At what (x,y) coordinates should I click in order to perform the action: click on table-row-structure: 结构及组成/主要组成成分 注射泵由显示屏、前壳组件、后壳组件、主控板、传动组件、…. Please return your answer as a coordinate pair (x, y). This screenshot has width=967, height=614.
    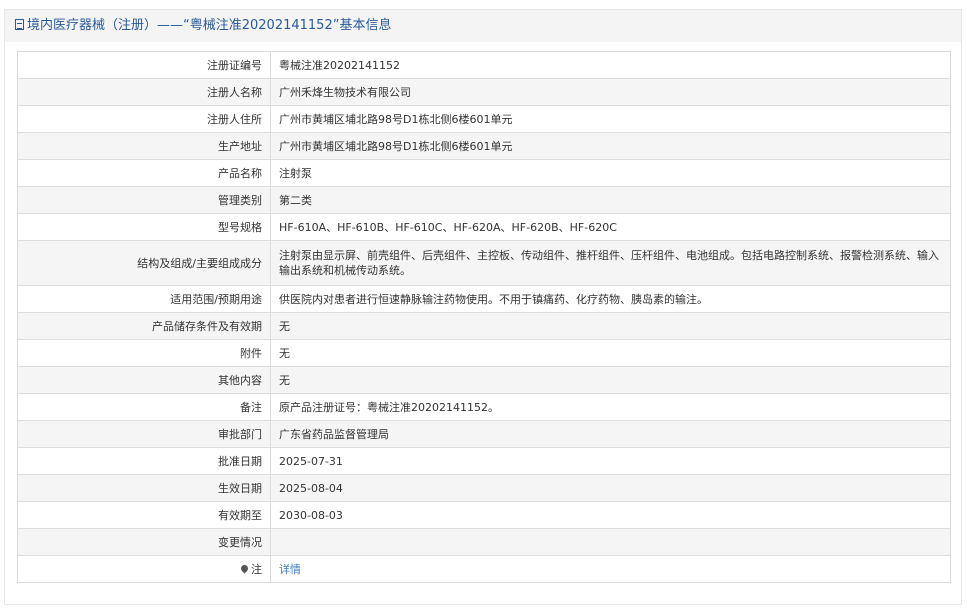
    Looking at the image, I should click on (484, 263).